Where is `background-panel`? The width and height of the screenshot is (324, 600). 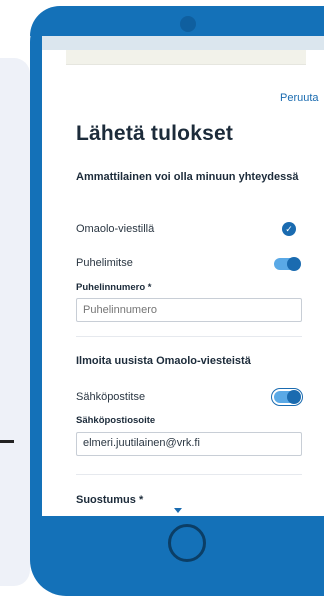
background-panel is located at coordinates (15, 322).